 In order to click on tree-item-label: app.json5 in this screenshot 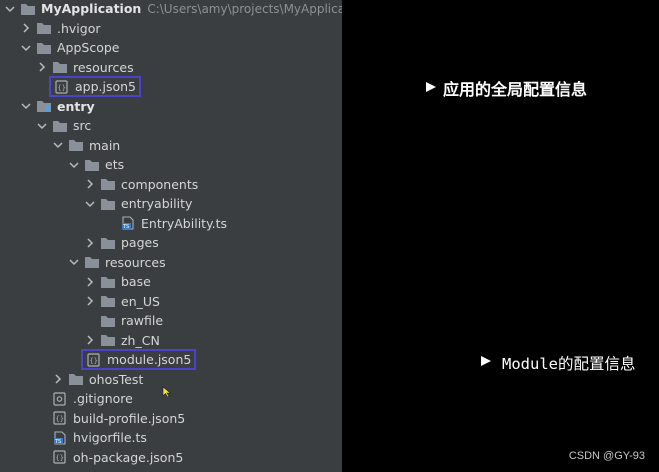, I will do `click(106, 87)`.